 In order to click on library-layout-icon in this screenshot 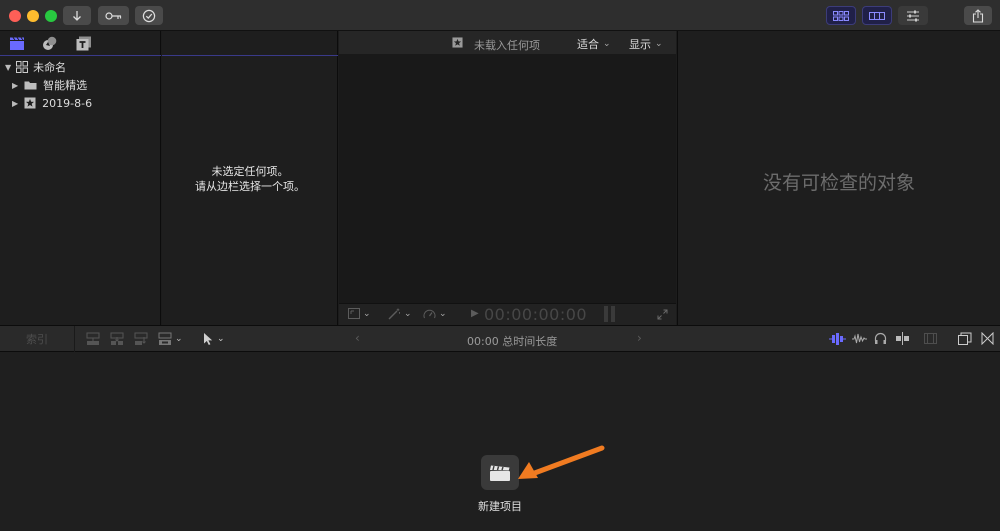, I will do `click(841, 15)`.